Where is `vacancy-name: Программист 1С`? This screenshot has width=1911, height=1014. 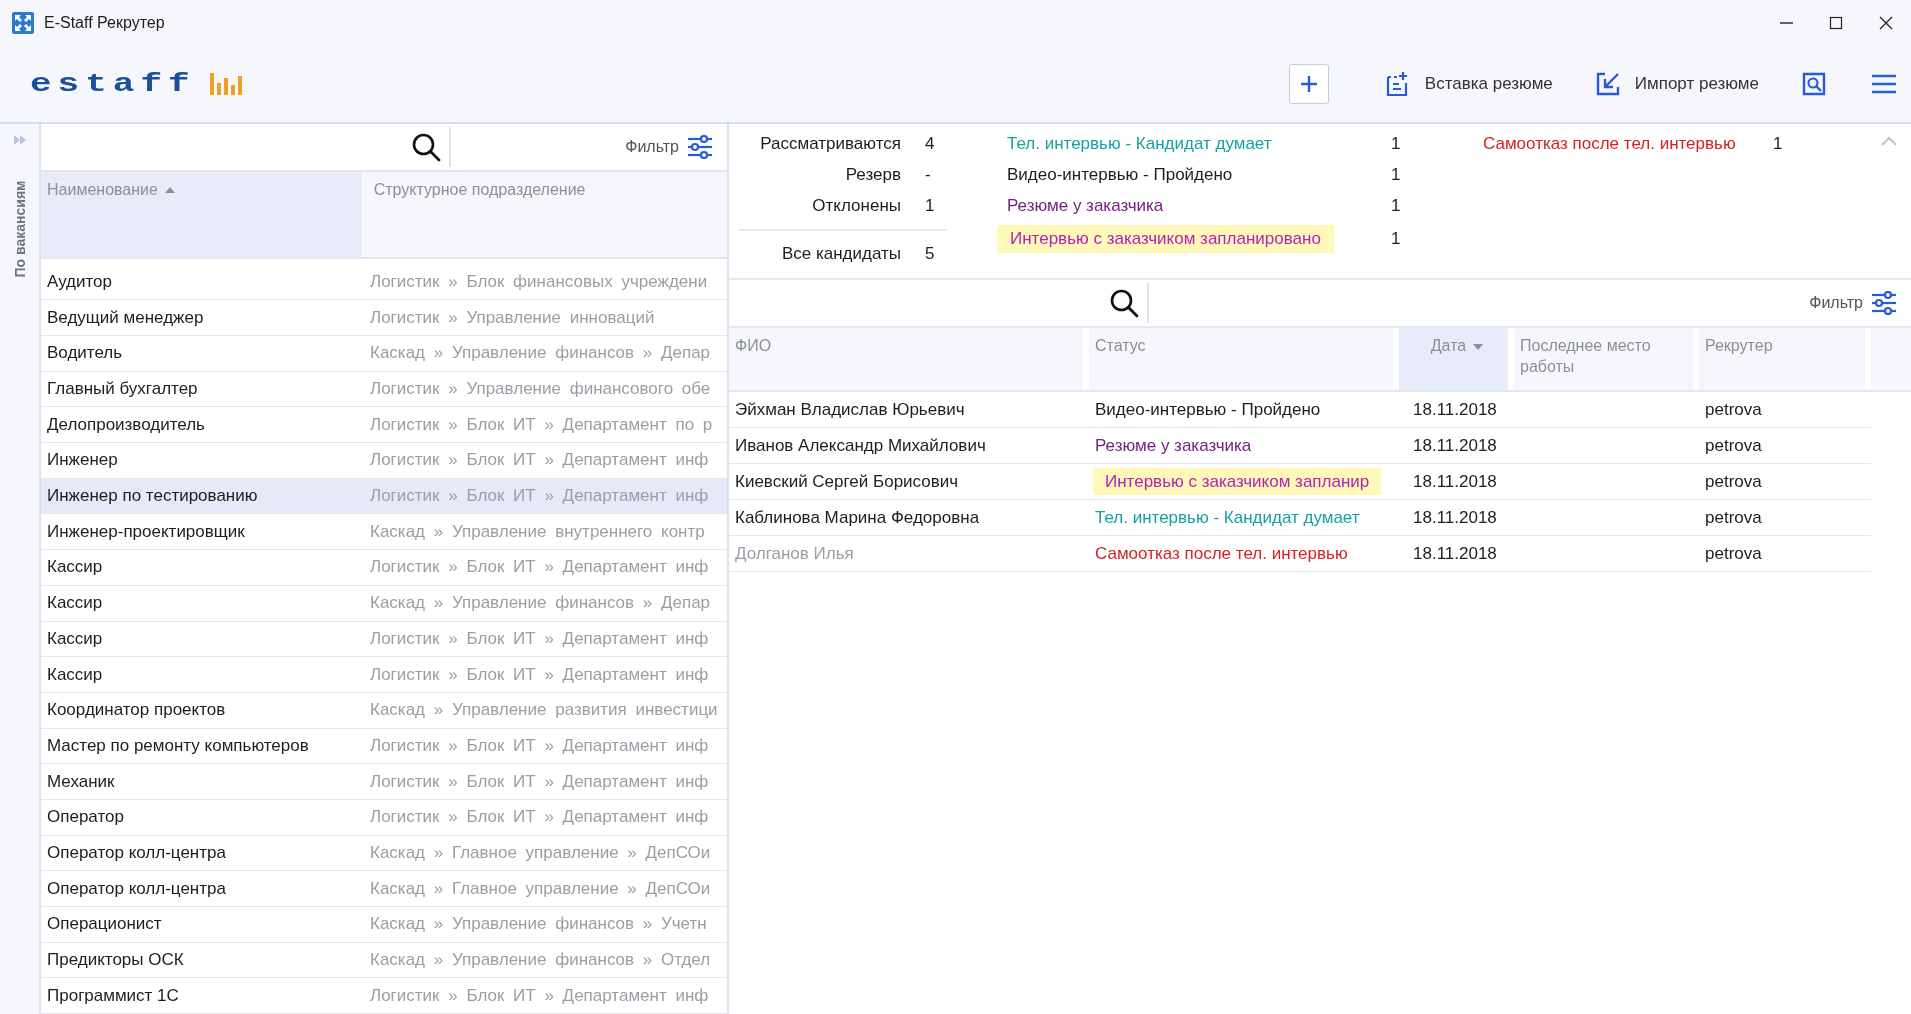
vacancy-name: Программист 1С is located at coordinates (113, 995).